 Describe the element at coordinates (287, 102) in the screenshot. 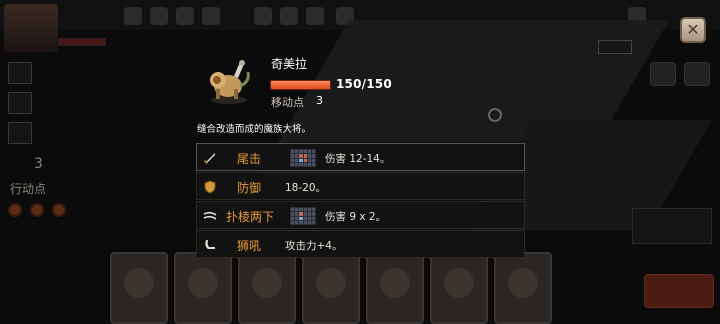

I see `move-points-label: 移动点` at that location.